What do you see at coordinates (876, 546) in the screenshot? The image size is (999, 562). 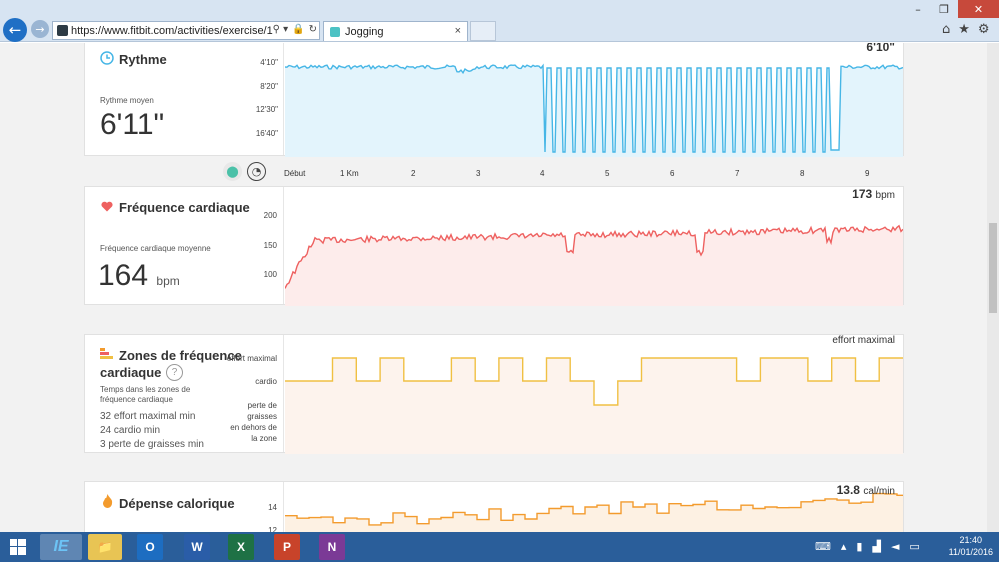 I see `network-icon: ▟` at bounding box center [876, 546].